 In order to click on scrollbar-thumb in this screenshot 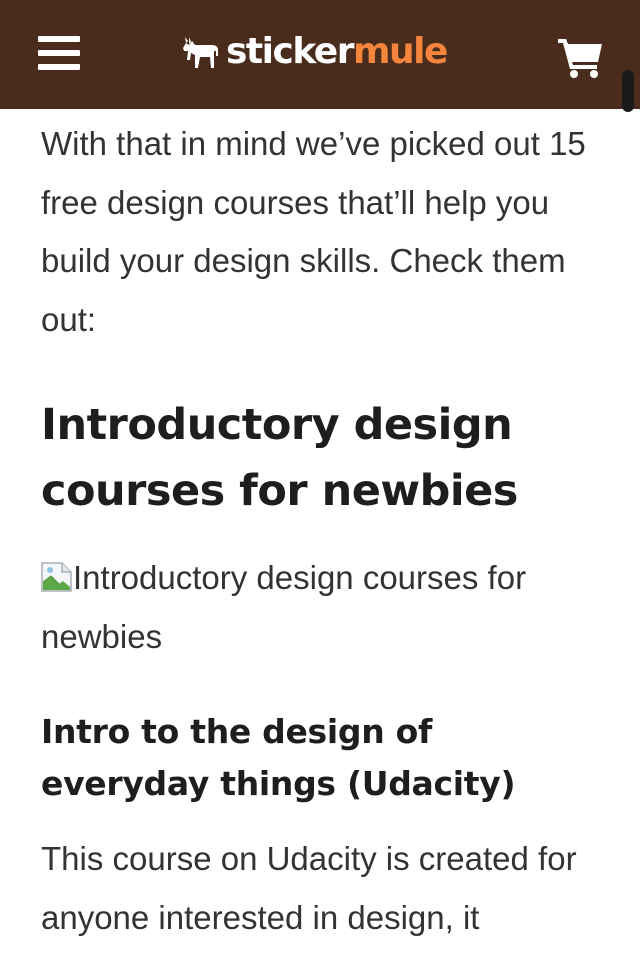, I will do `click(628, 91)`.